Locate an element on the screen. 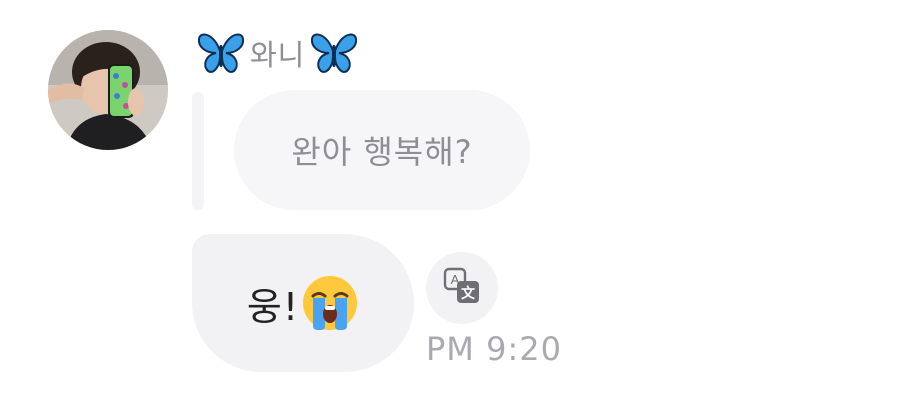  translate-icon: A 文 is located at coordinates (462, 288).